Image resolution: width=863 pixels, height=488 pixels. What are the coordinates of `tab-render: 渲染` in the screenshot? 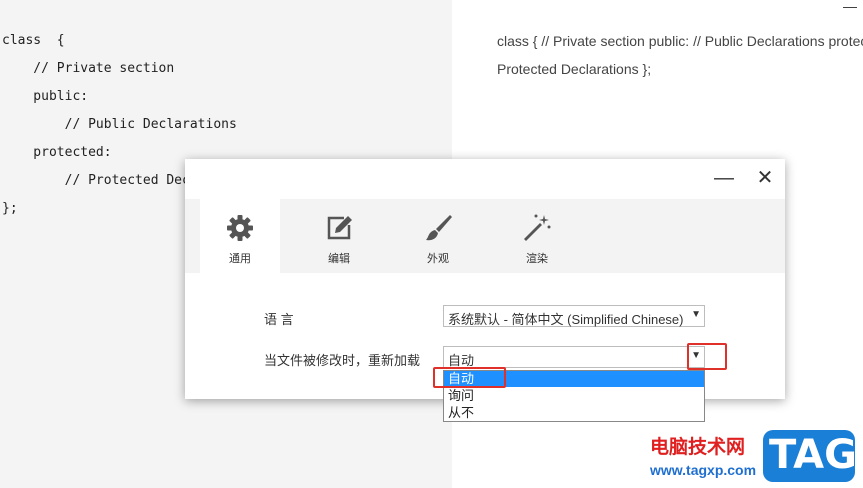 It's located at (537, 236).